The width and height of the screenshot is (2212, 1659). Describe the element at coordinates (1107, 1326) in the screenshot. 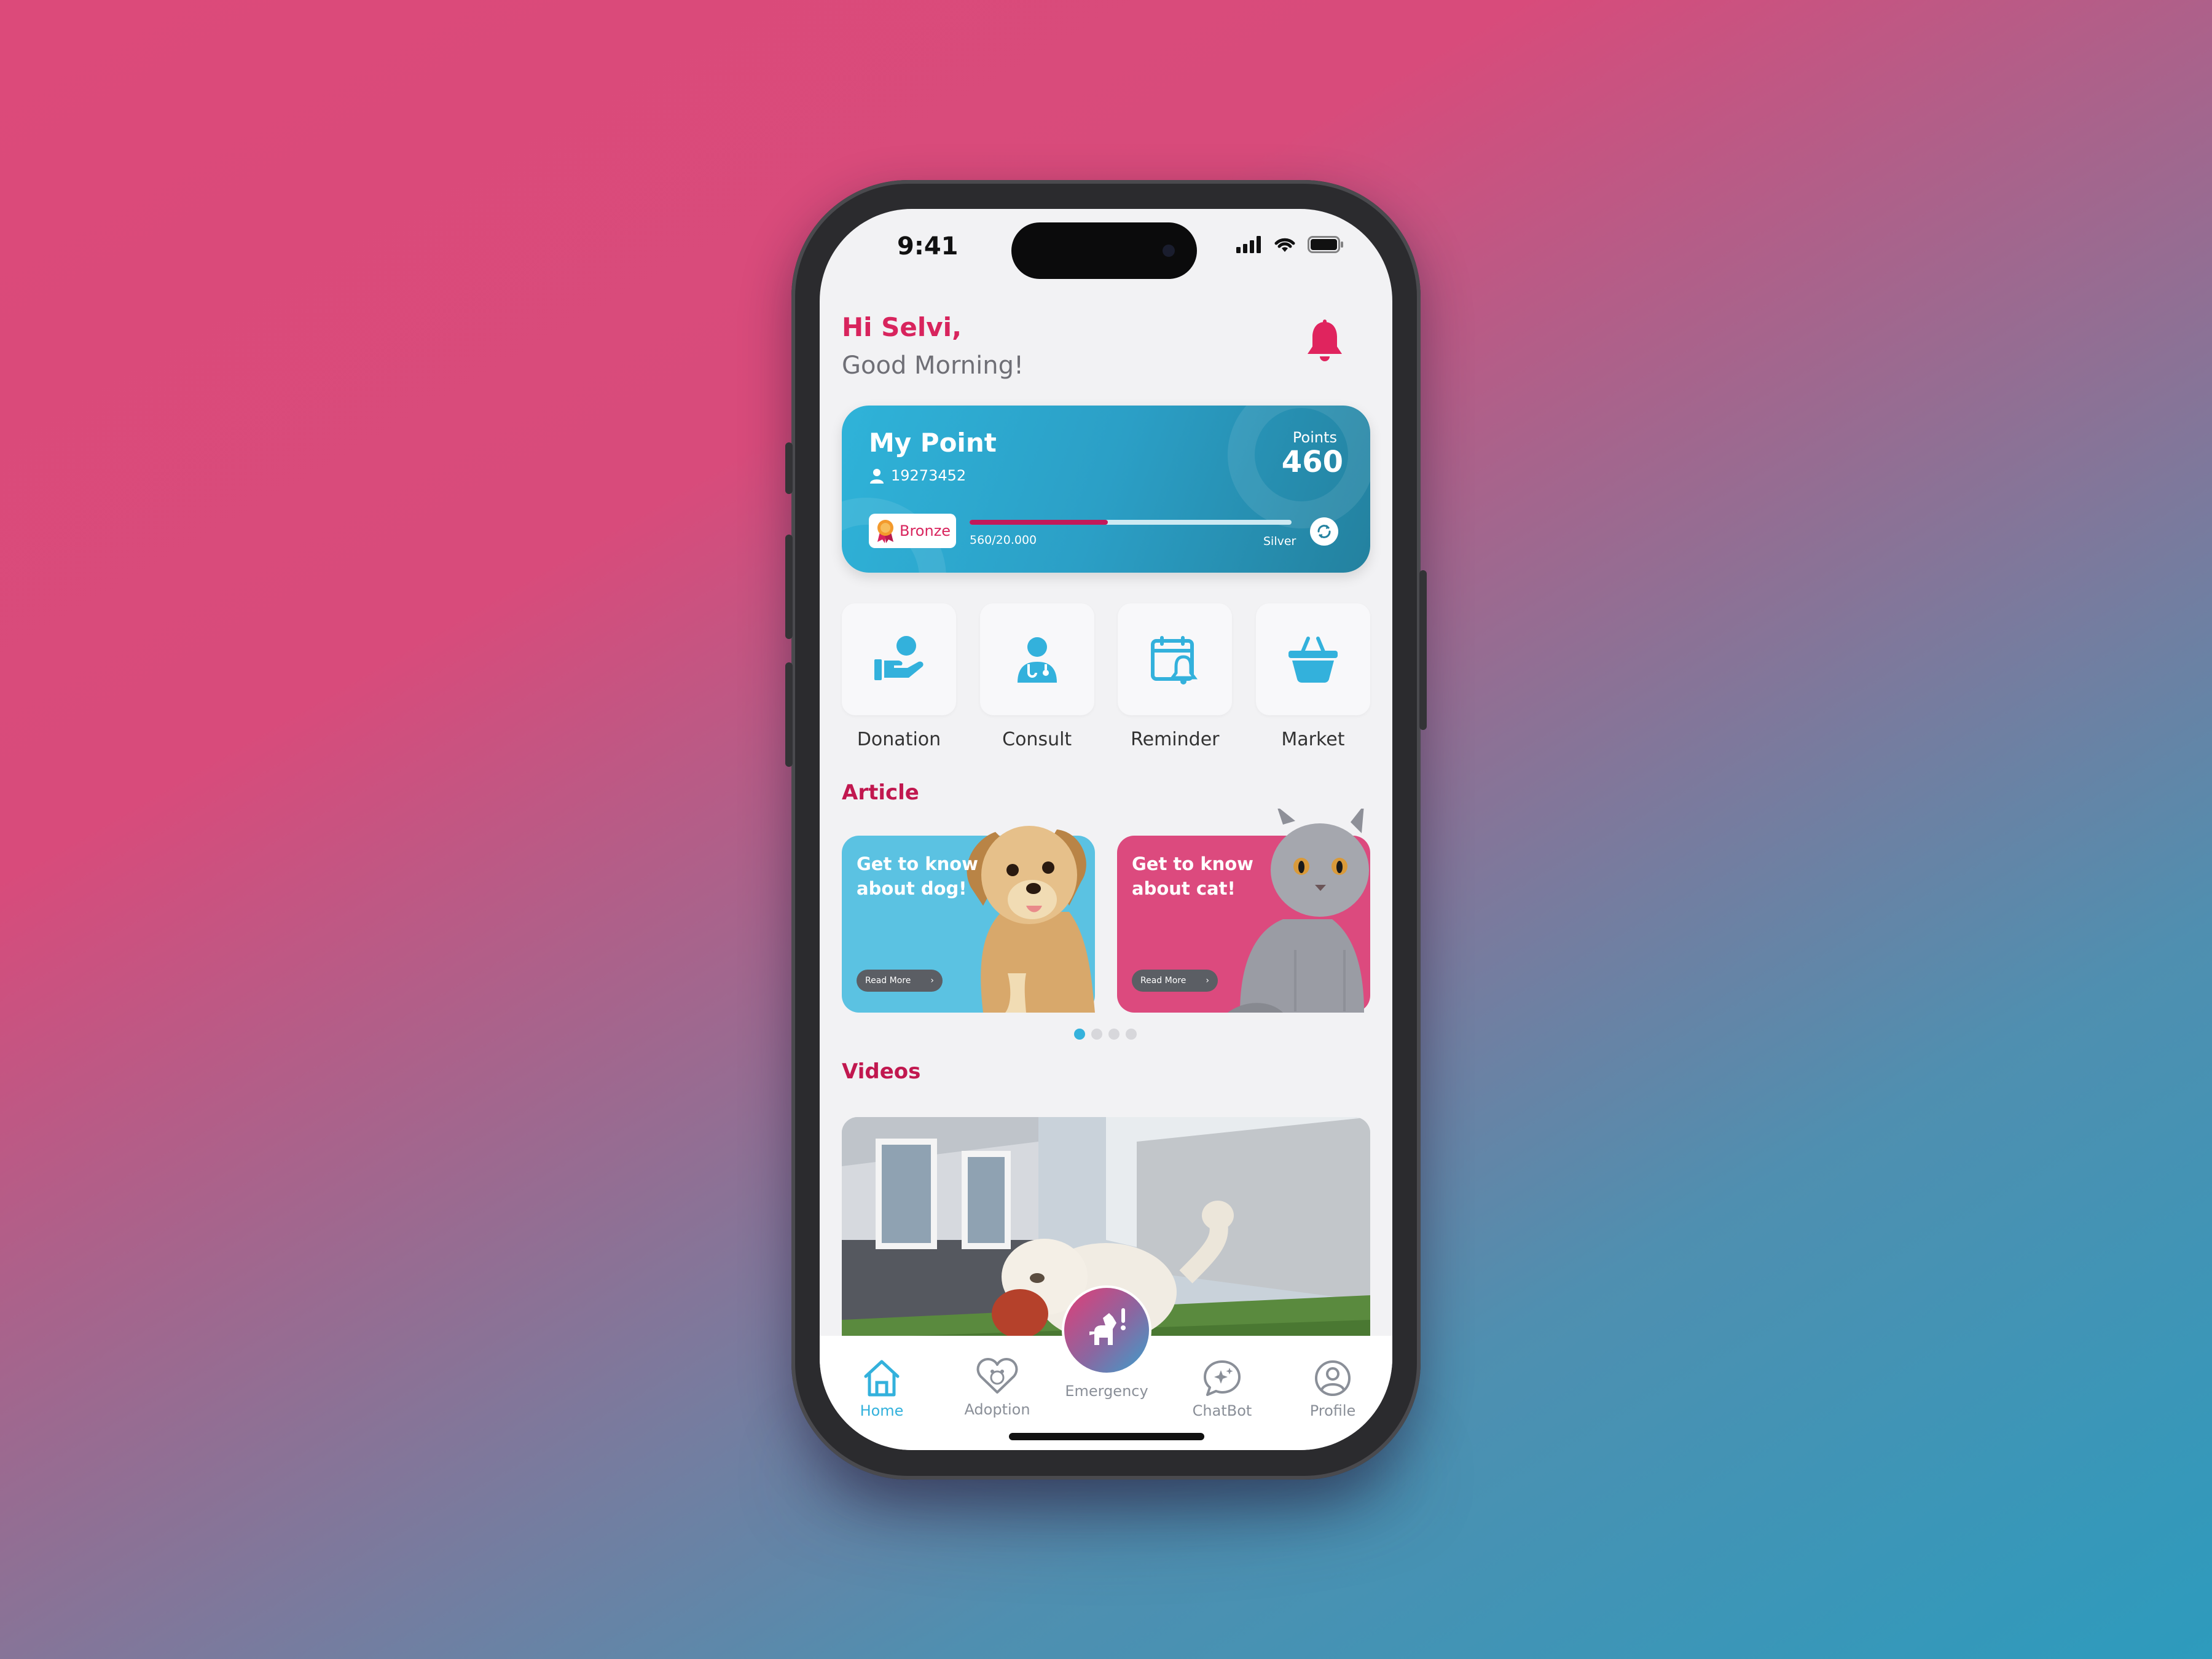

I see `dog-alert-icon` at that location.